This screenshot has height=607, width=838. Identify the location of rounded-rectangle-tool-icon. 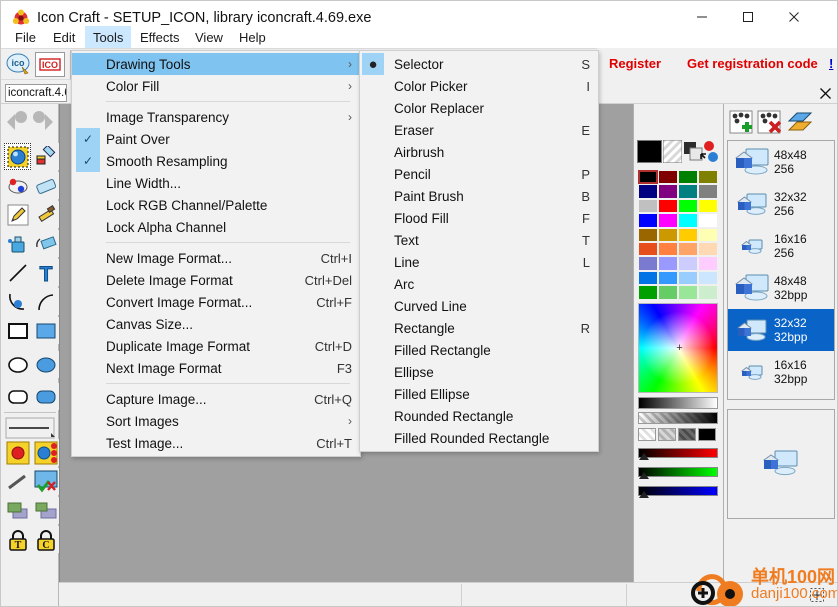
(17, 396).